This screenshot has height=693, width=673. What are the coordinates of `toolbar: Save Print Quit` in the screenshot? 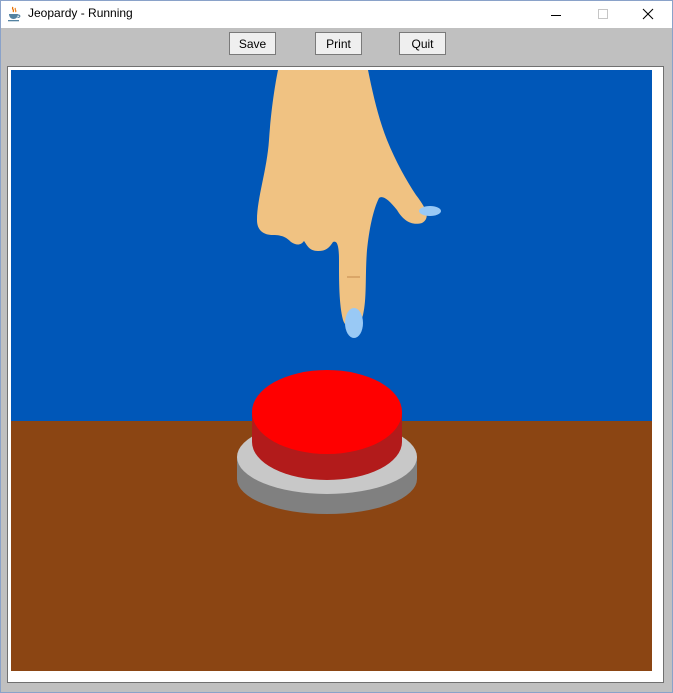 It's located at (336, 46).